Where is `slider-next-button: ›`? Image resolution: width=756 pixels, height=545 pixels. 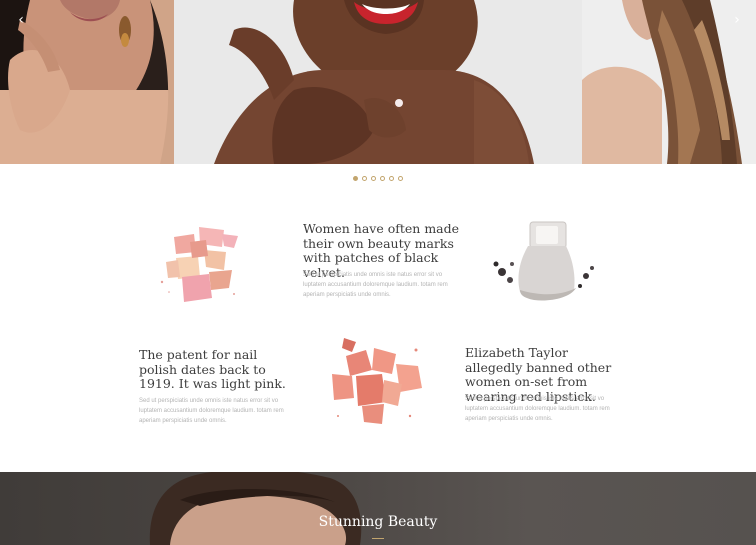
slider-next-button: › is located at coordinates (737, 20).